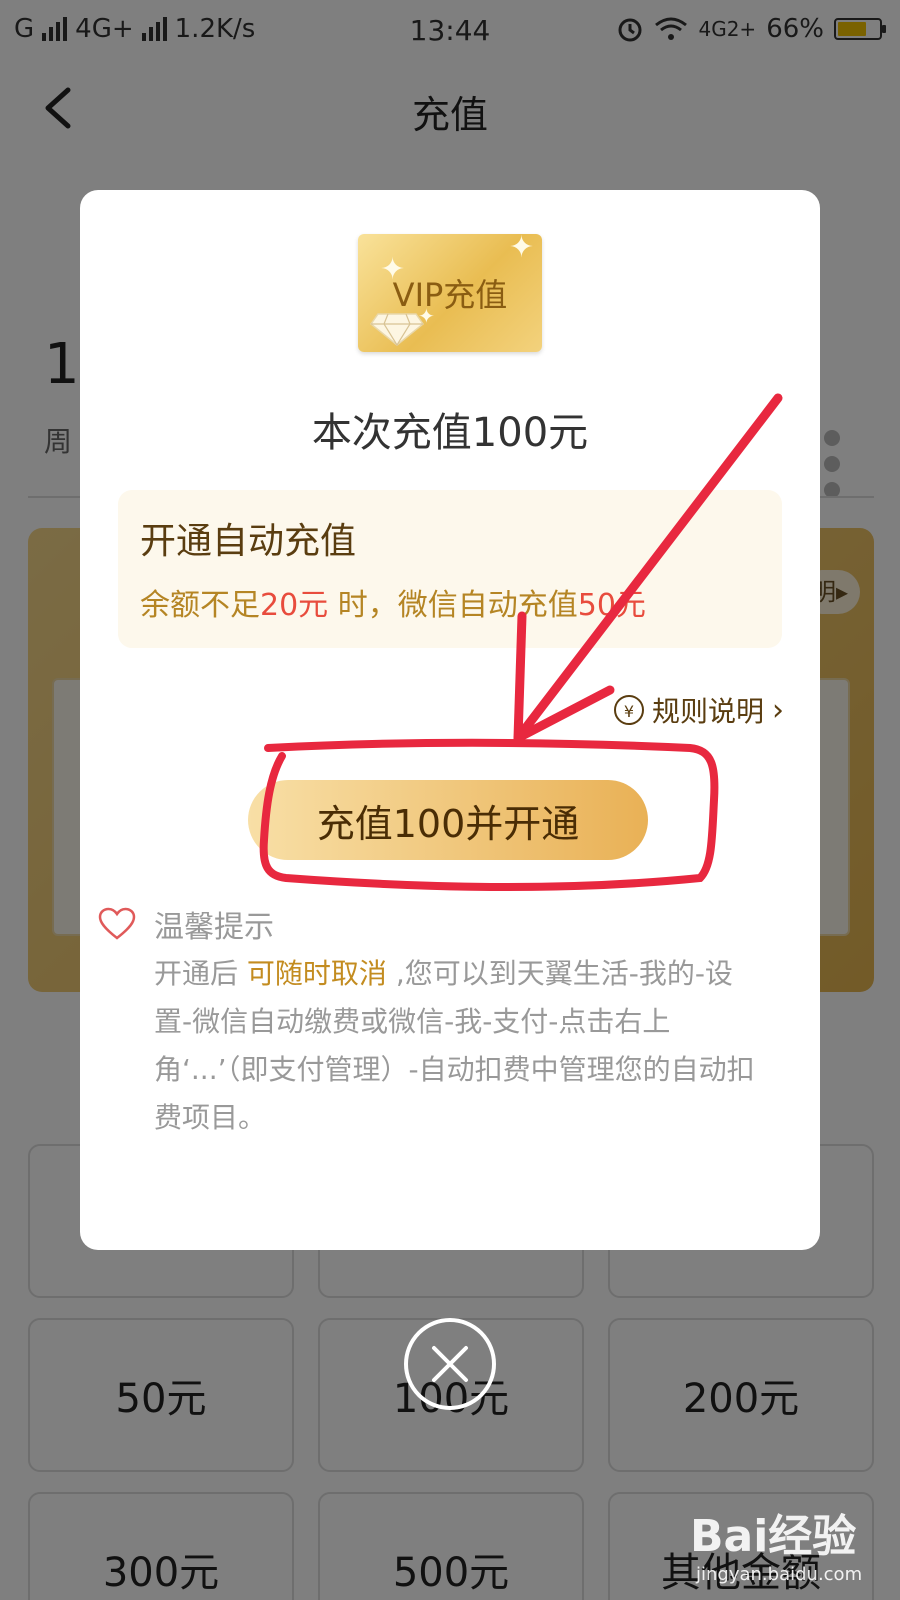 The height and width of the screenshot is (1600, 900). Describe the element at coordinates (117, 923) in the screenshot. I see `heart-icon` at that location.